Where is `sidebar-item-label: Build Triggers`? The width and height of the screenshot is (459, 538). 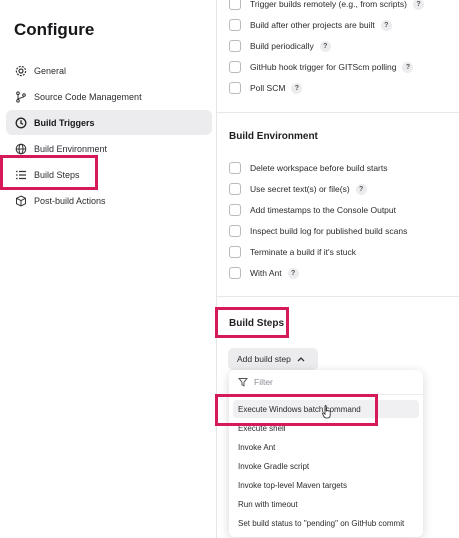
sidebar-item-label: Build Triggers is located at coordinates (64, 122).